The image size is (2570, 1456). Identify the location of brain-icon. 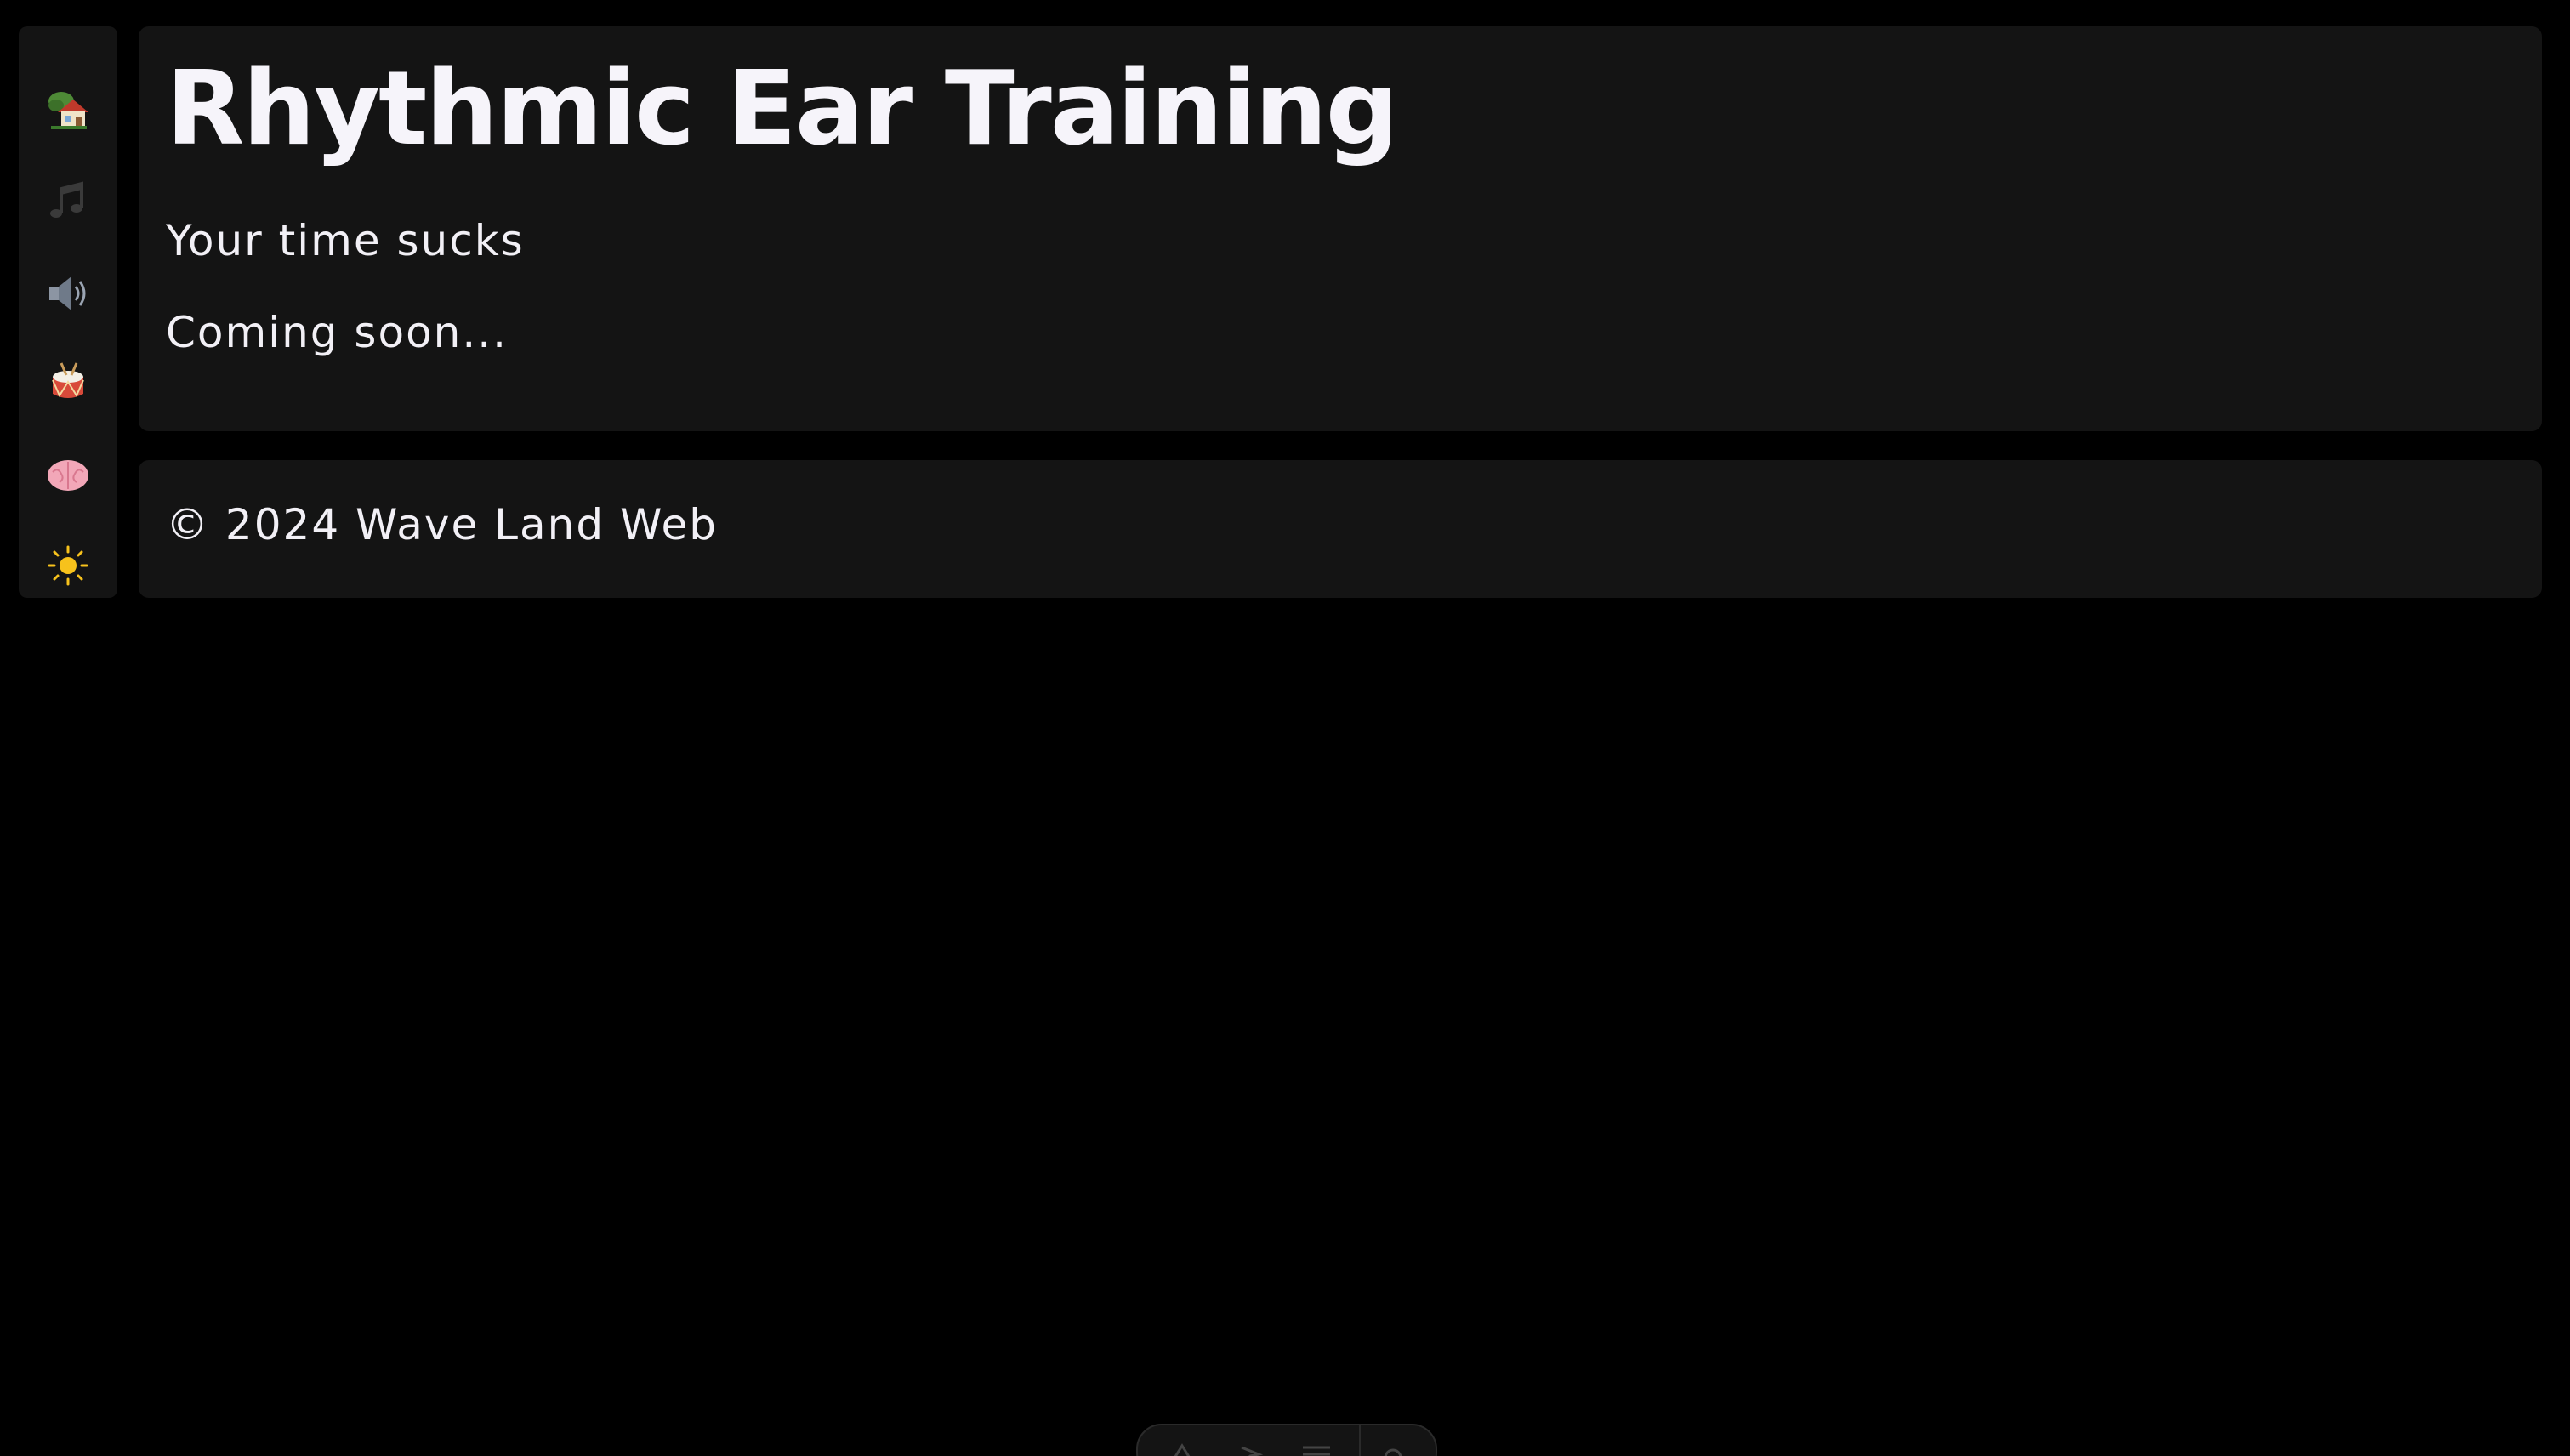
(68, 476).